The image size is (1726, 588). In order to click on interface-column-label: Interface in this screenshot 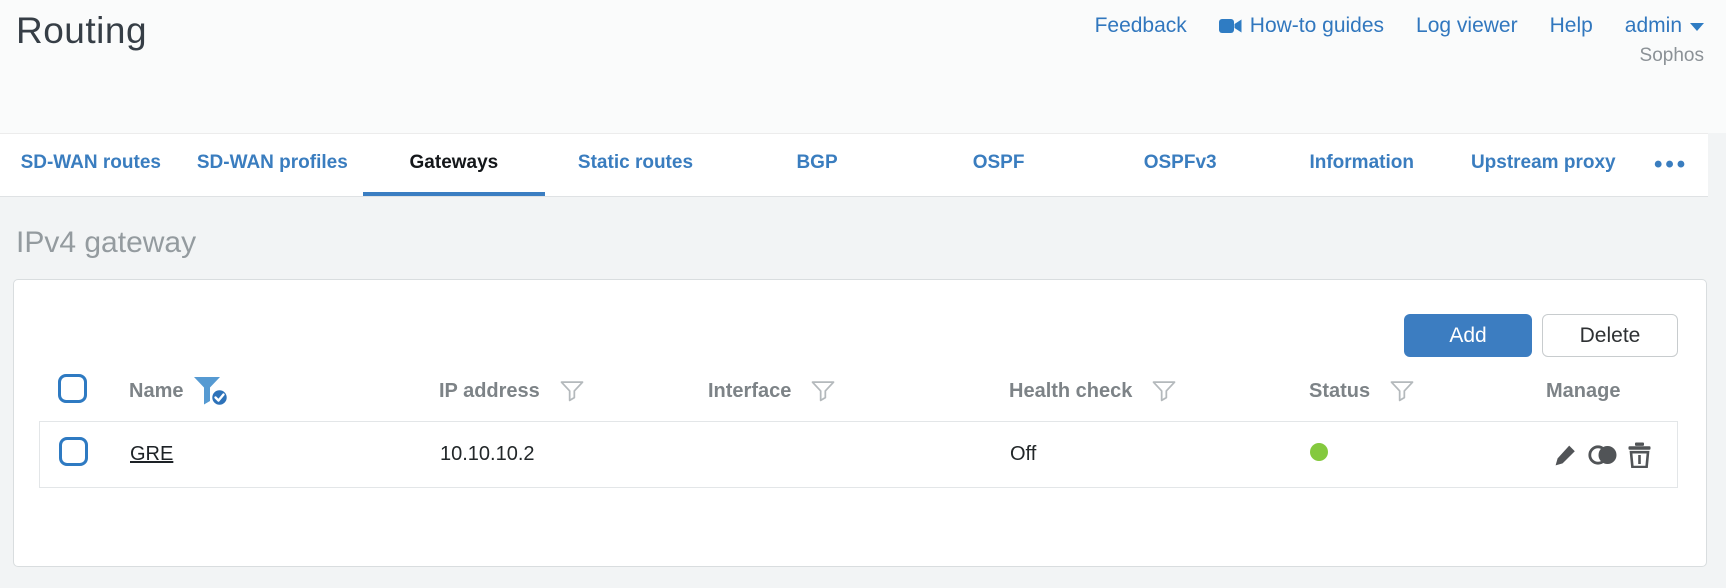, I will do `click(750, 390)`.